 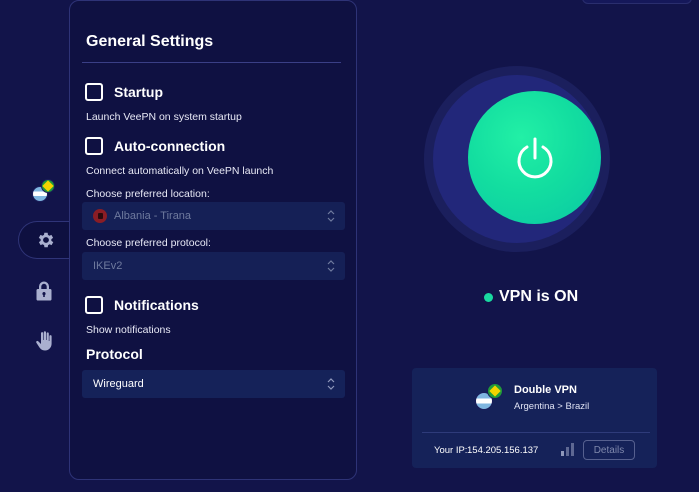 I want to click on protocol-pref-label: Choose preferred protocol:, so click(x=148, y=243).